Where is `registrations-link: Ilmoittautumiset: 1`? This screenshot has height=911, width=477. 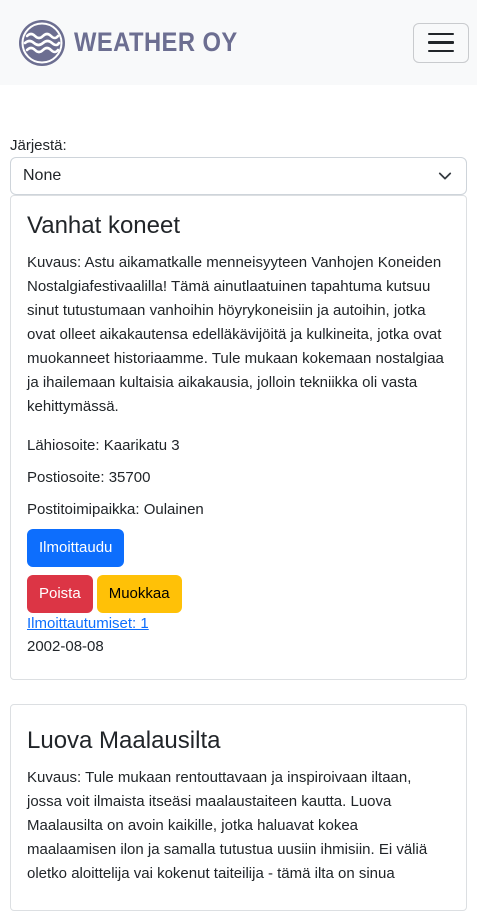
registrations-link: Ilmoittautumiset: 1 is located at coordinates (238, 623).